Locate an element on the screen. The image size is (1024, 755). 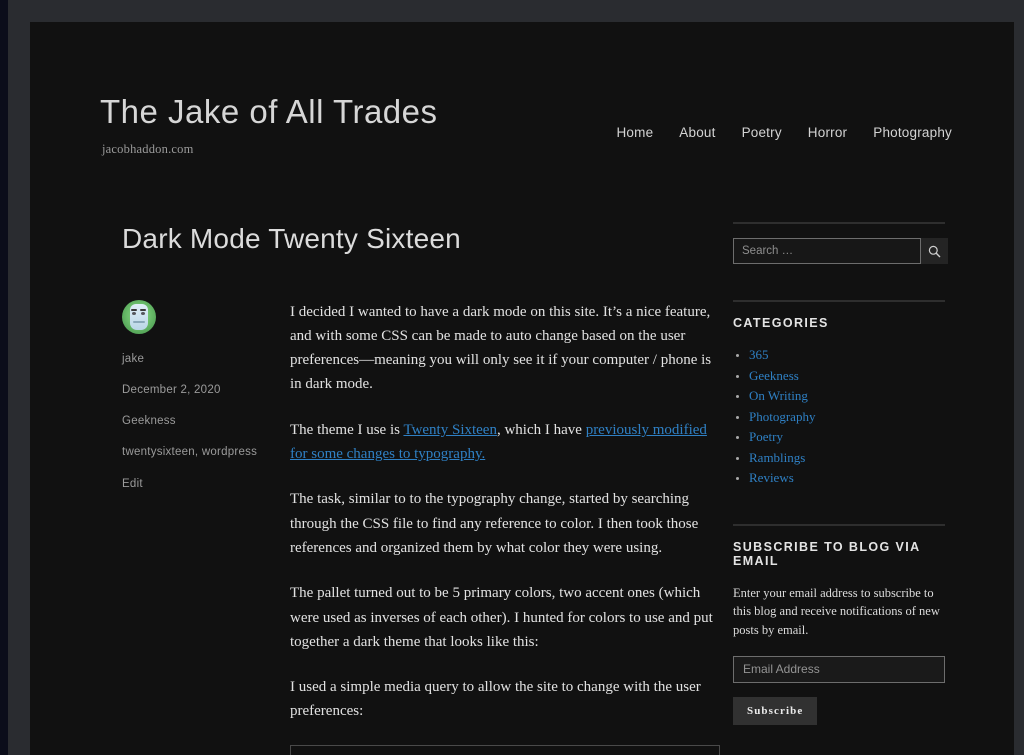
nav-link-poetry: Poetry is located at coordinates (762, 132).